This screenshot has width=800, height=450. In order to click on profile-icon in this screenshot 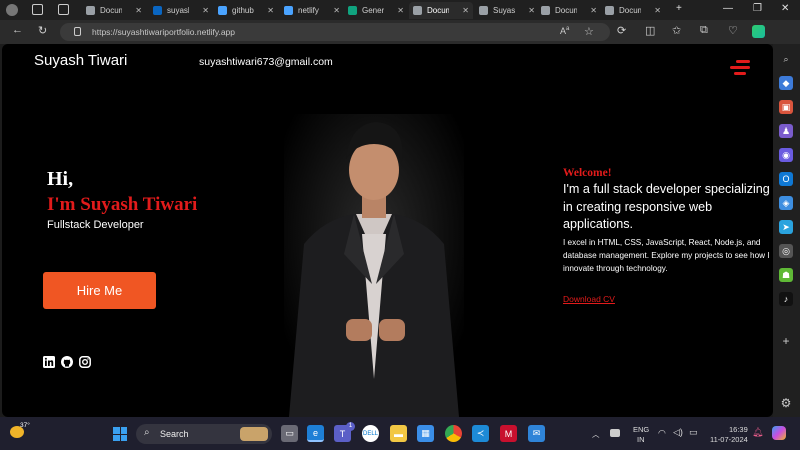, I will do `click(12, 10)`.